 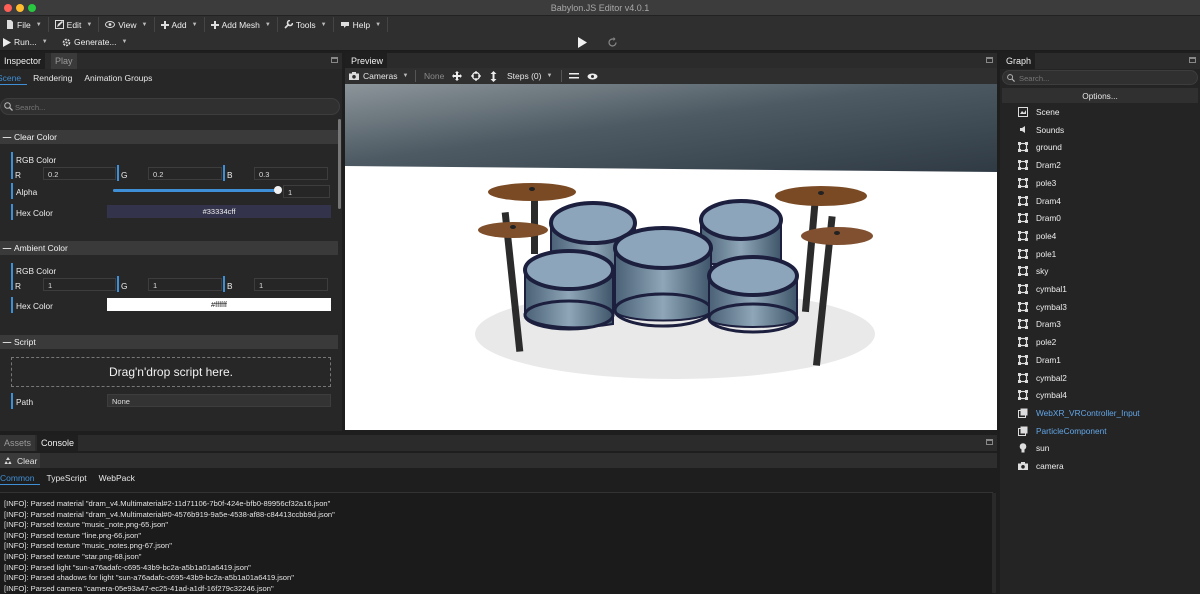 I want to click on graph-item-dram2: Dram2, so click(x=1039, y=165).